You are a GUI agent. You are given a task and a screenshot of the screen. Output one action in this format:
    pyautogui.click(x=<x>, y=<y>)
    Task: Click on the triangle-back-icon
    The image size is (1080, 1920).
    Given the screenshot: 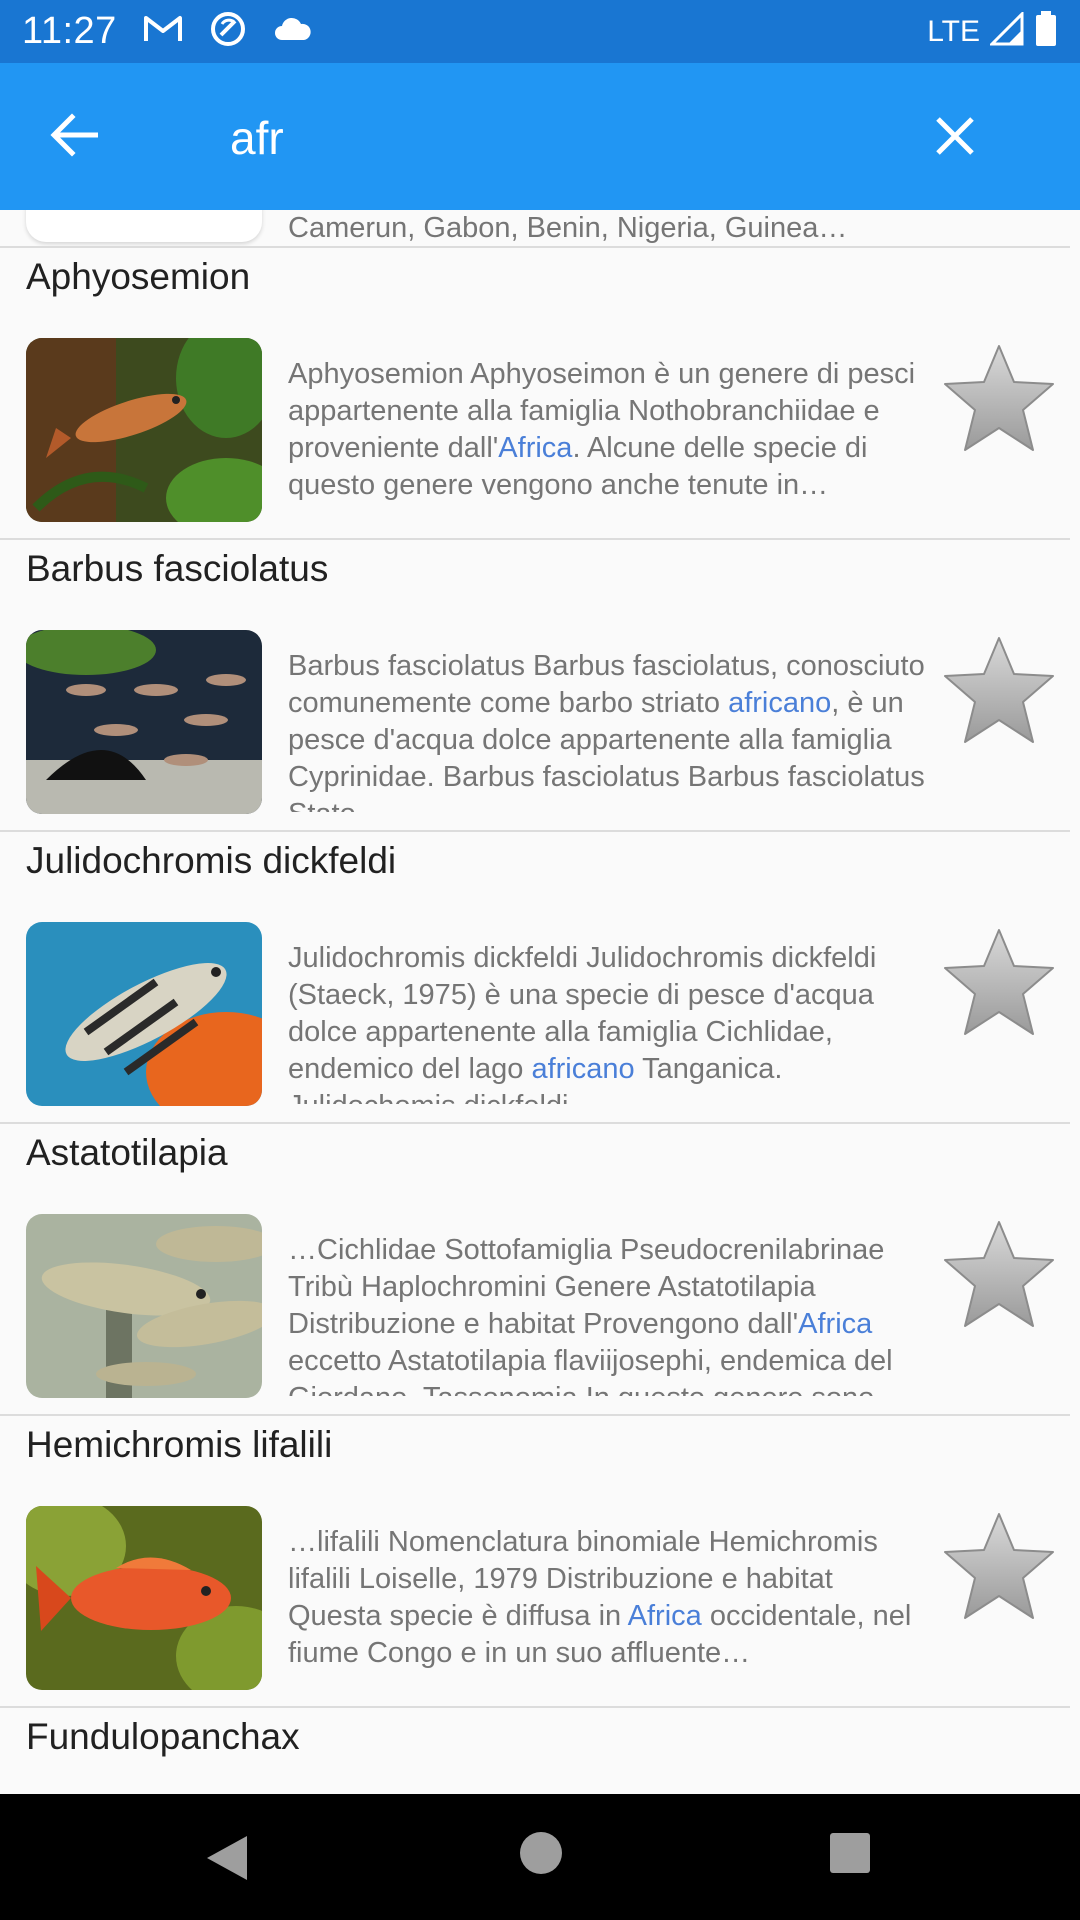 What is the action you would take?
    pyautogui.click(x=227, y=1858)
    